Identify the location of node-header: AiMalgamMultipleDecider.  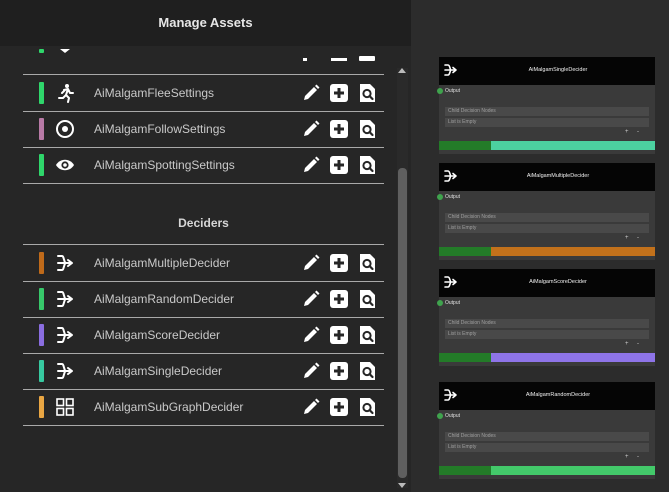
(547, 177).